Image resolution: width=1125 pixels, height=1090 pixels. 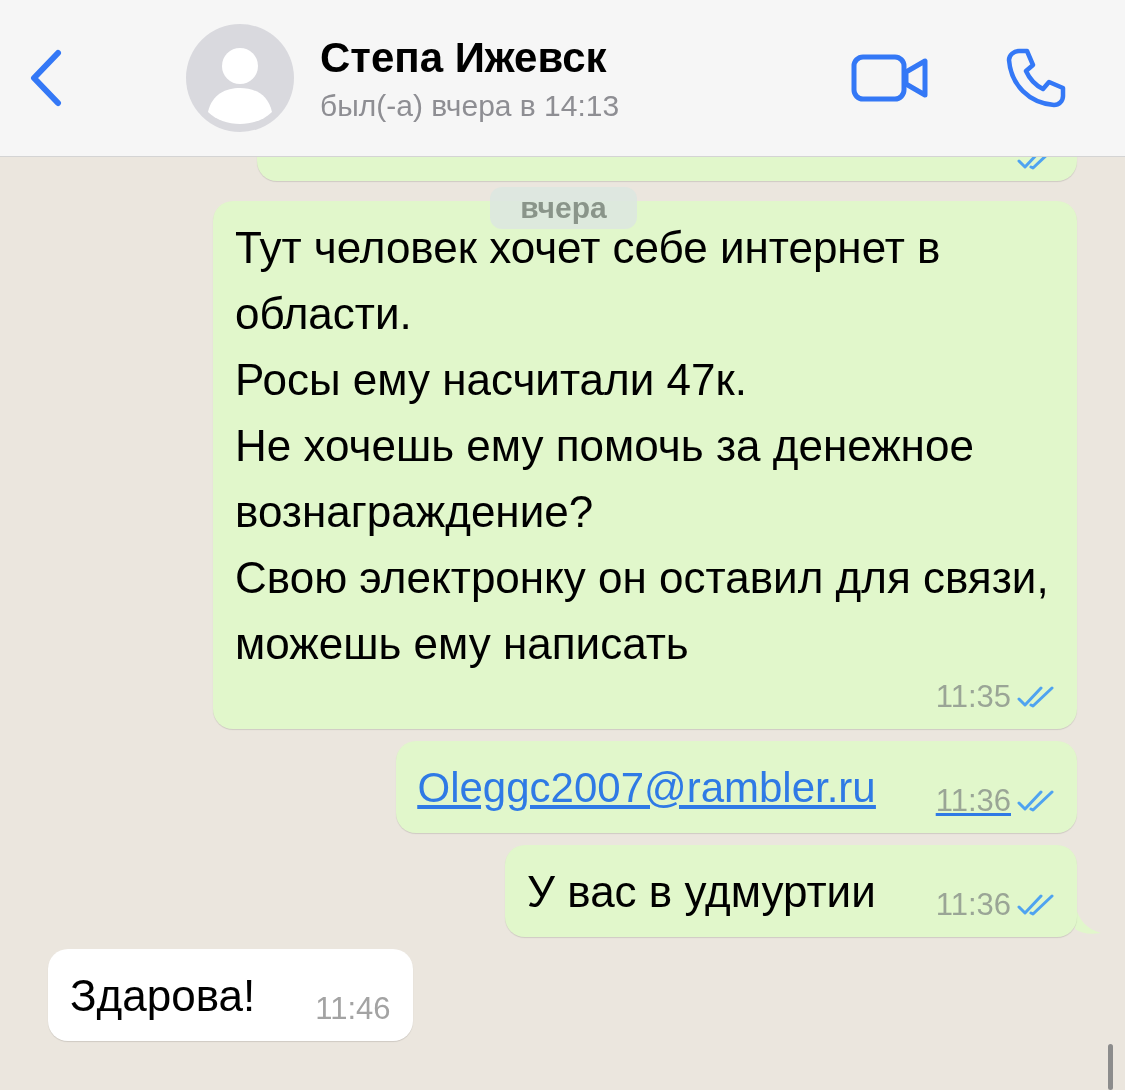 What do you see at coordinates (646, 788) in the screenshot?
I see `email-link: Oleggc2007@rambler.ru` at bounding box center [646, 788].